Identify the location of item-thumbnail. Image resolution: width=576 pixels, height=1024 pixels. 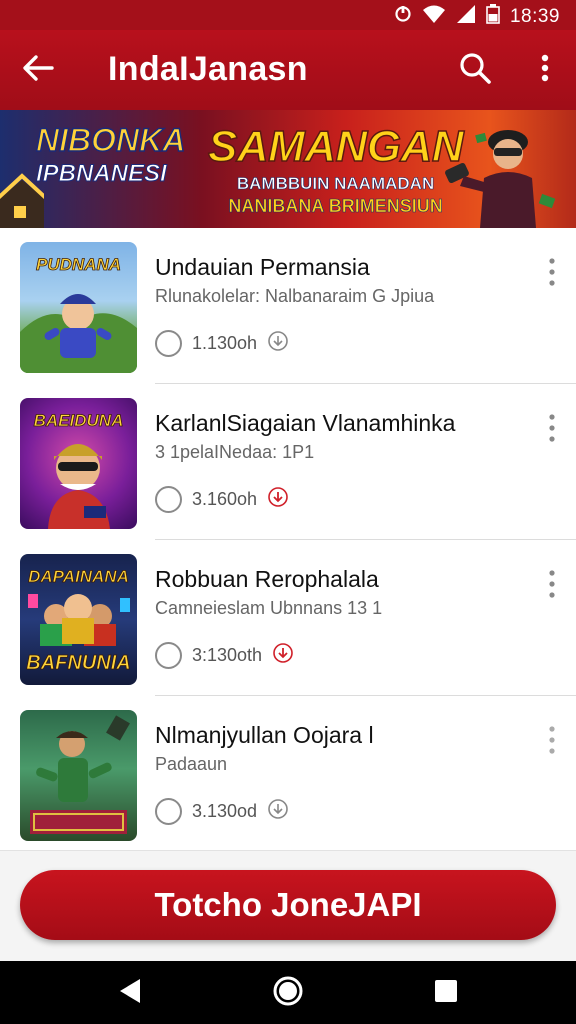
(78, 775).